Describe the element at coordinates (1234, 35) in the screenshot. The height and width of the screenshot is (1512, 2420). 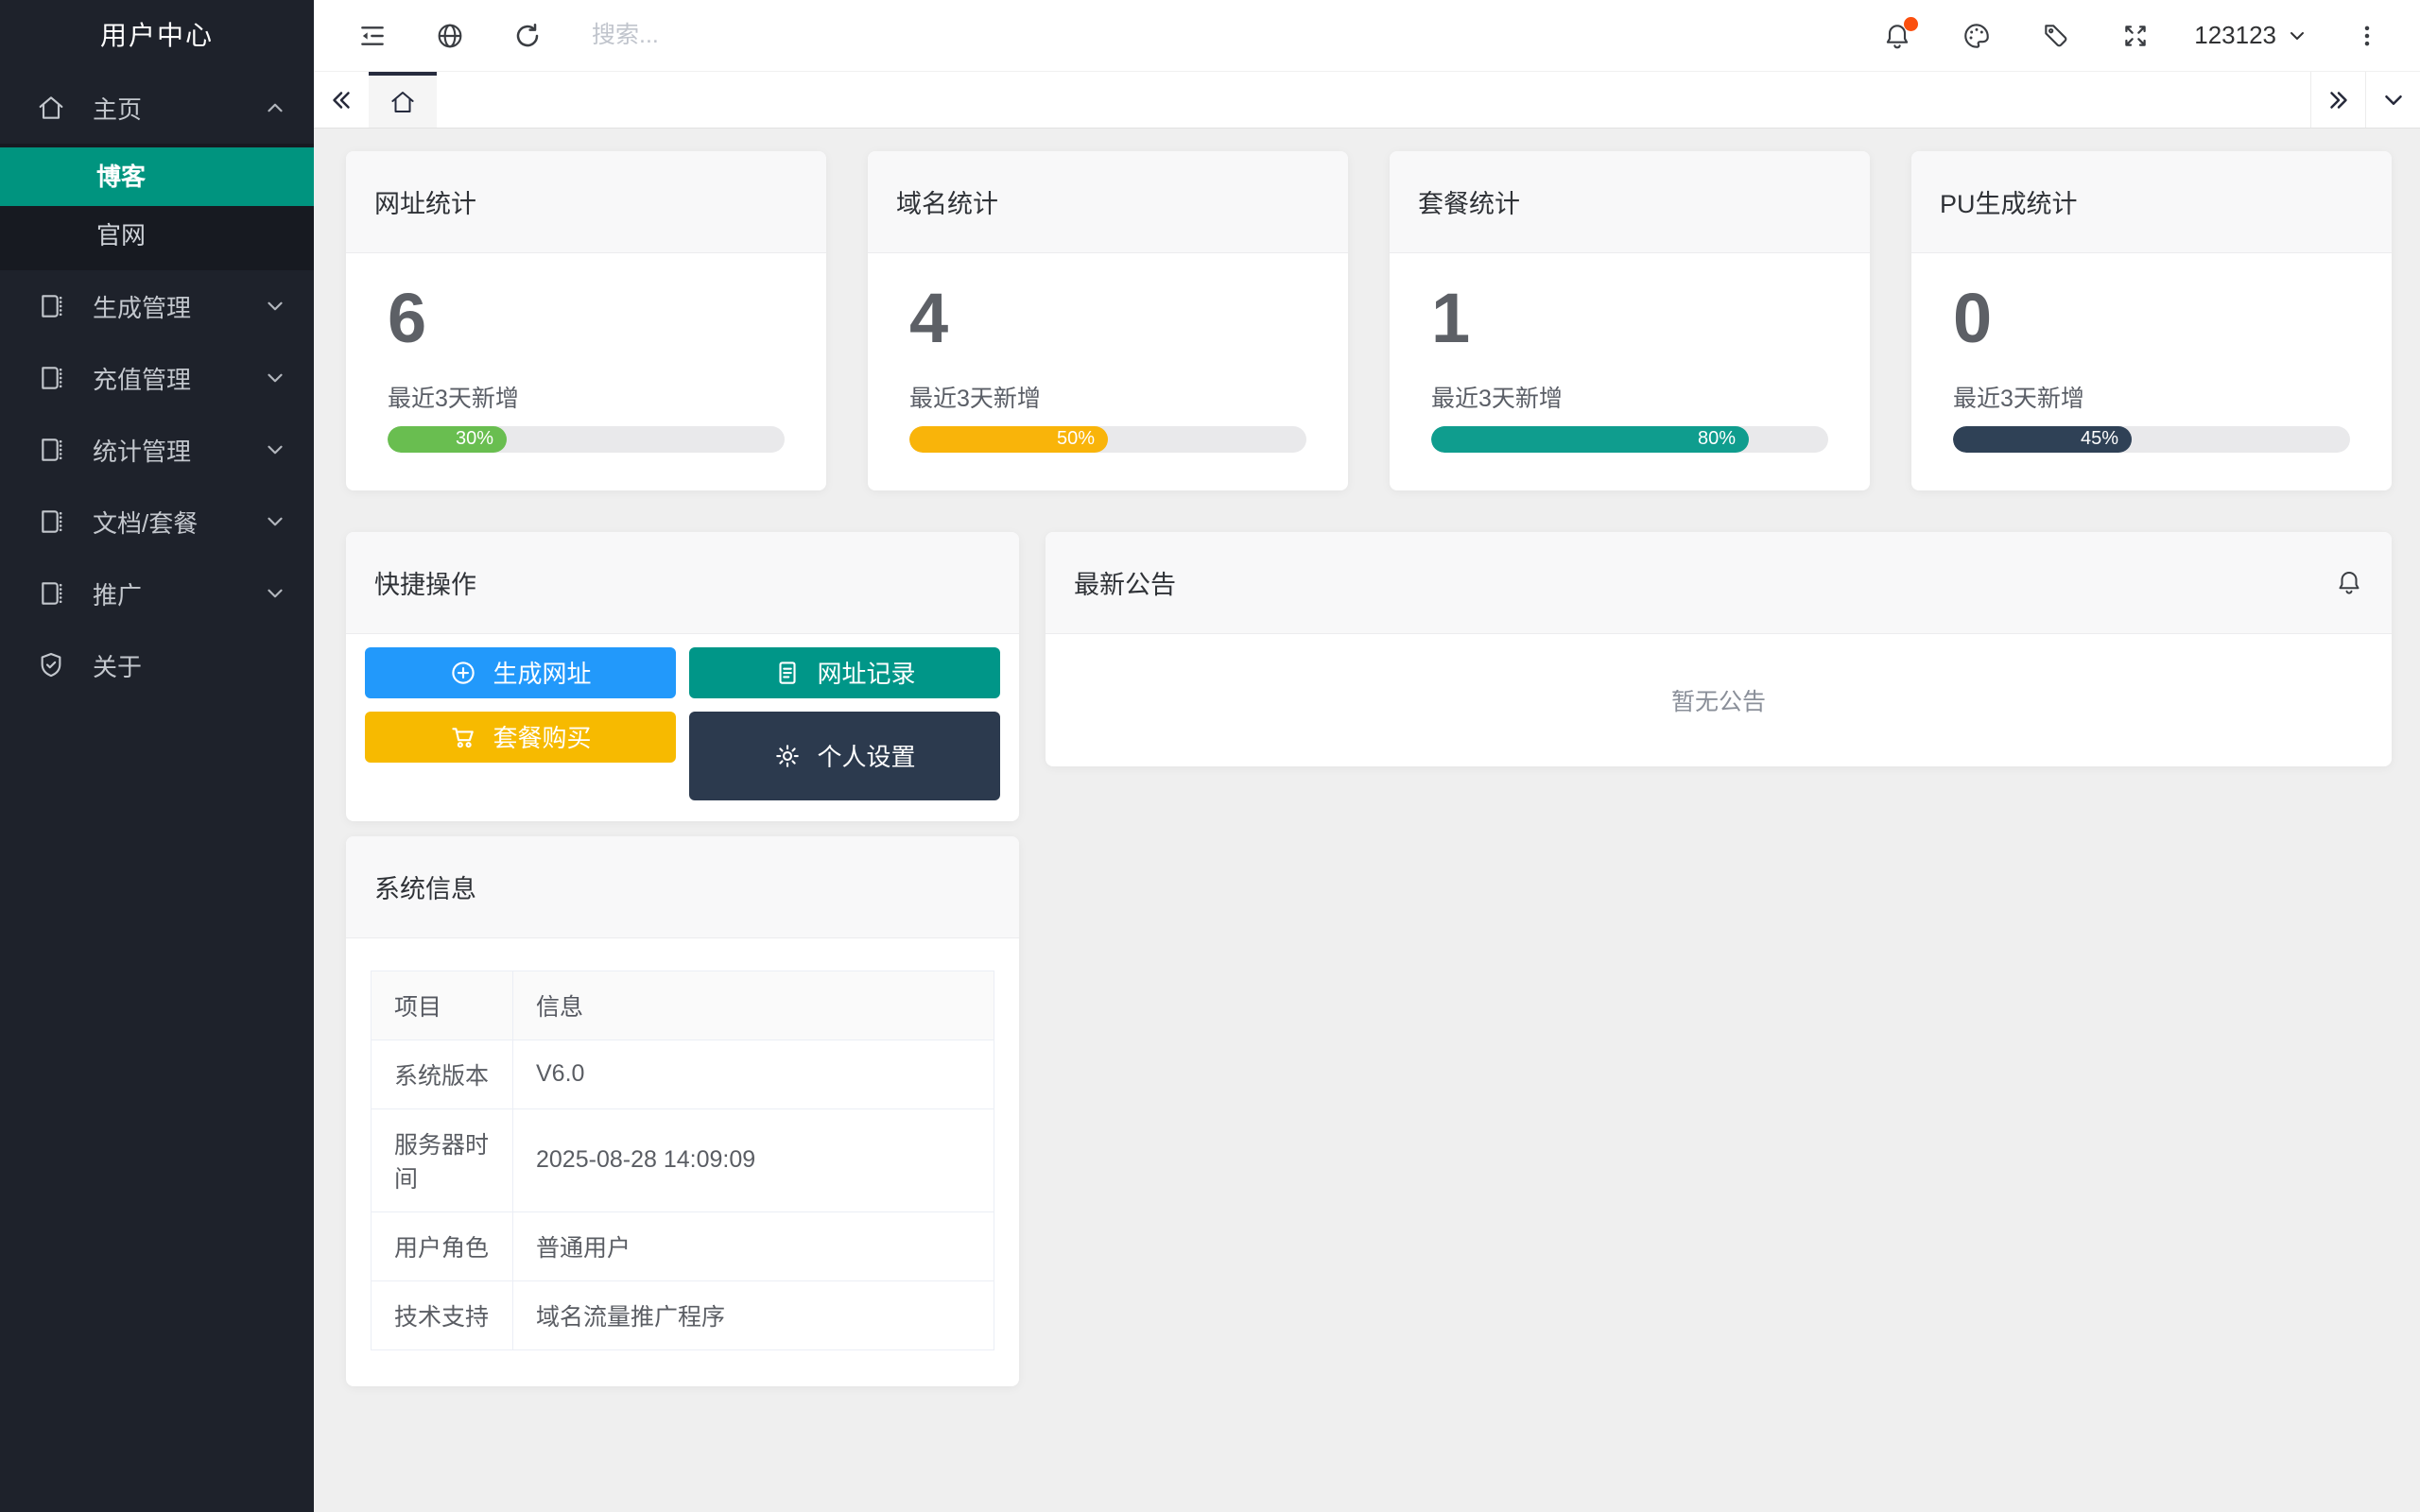
I see `search-input` at that location.